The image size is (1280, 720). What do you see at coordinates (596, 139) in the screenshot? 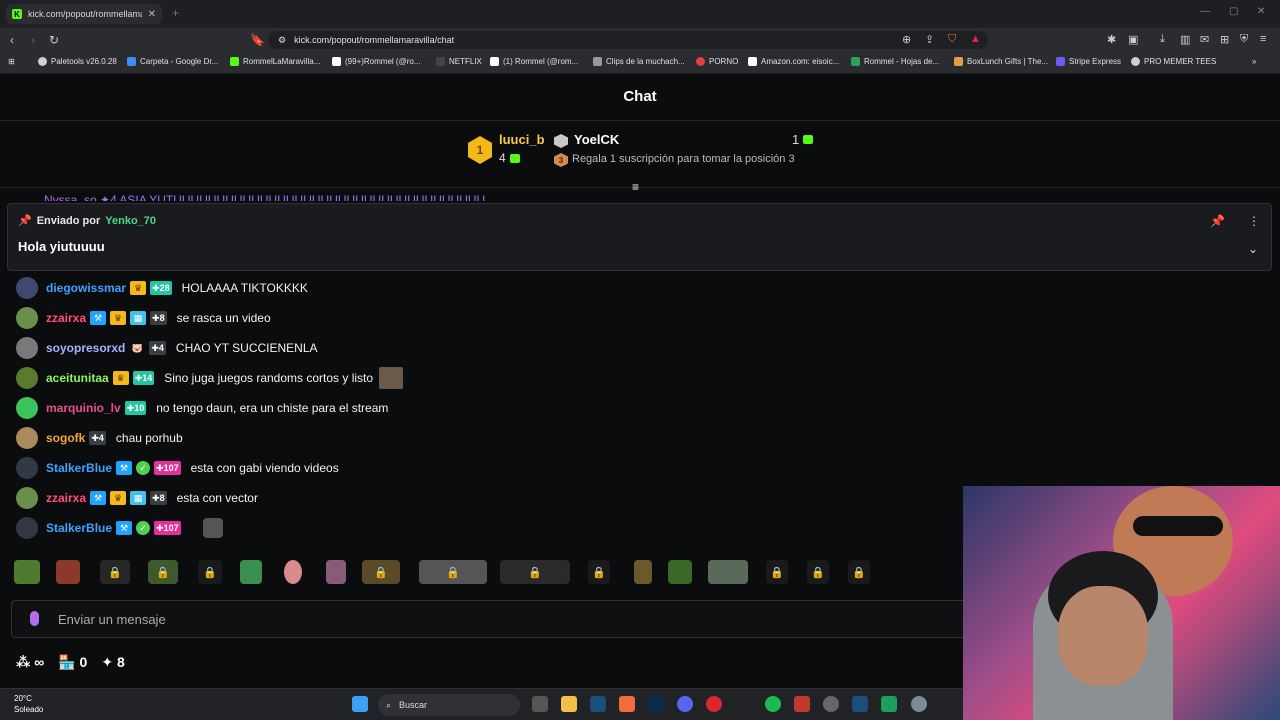
I see `leader-2-name: YoelCK` at bounding box center [596, 139].